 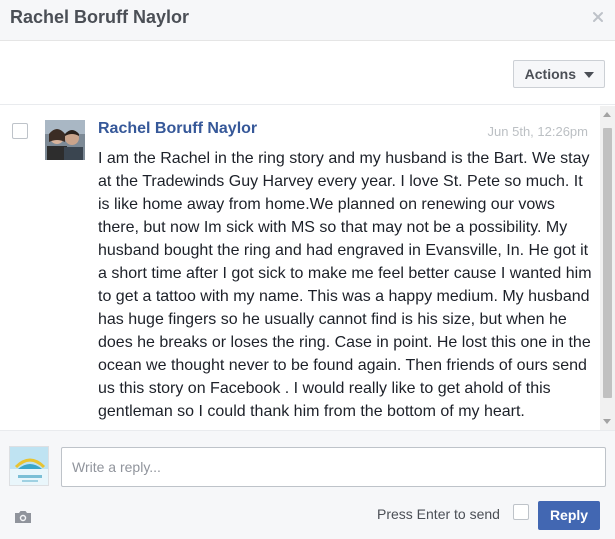 What do you see at coordinates (537, 131) in the screenshot?
I see `message-timestamp: Jun 5th, 12:26pm` at bounding box center [537, 131].